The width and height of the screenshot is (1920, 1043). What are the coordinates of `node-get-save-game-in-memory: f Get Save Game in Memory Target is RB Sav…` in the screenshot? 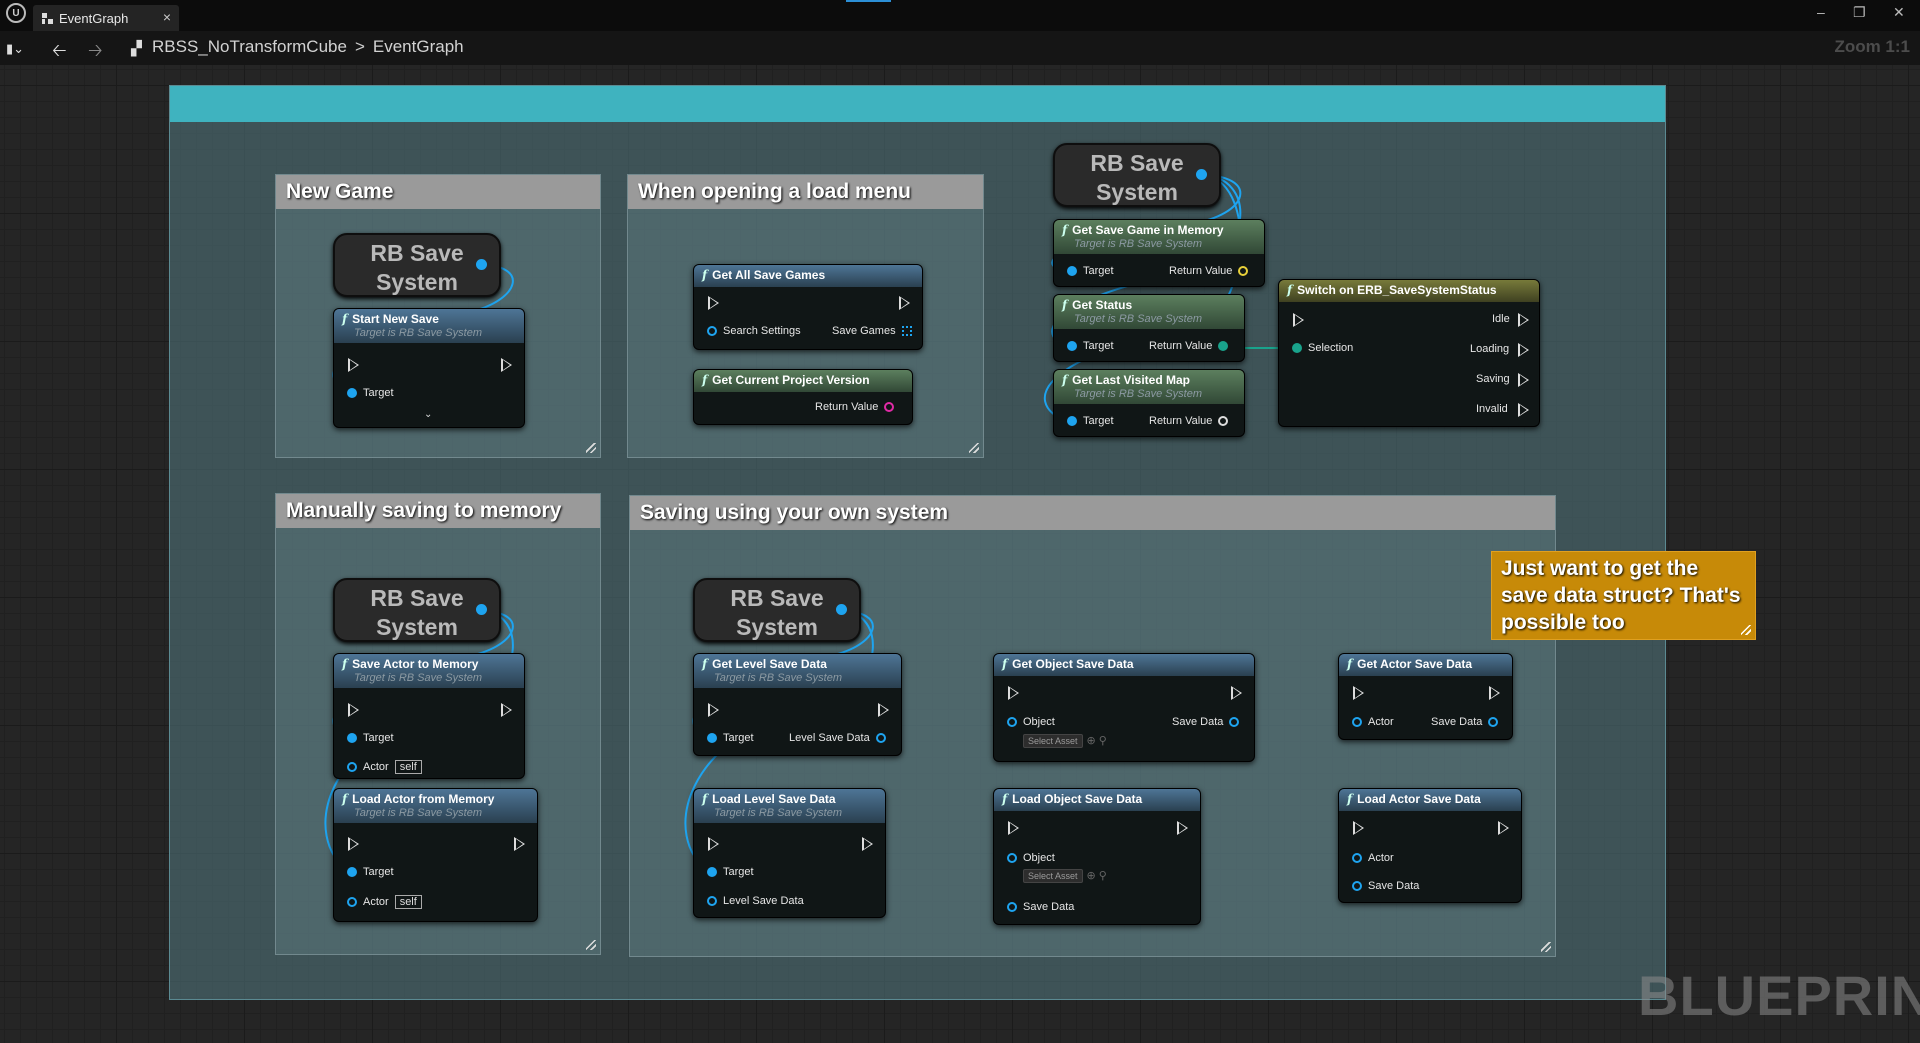 It's located at (1159, 253).